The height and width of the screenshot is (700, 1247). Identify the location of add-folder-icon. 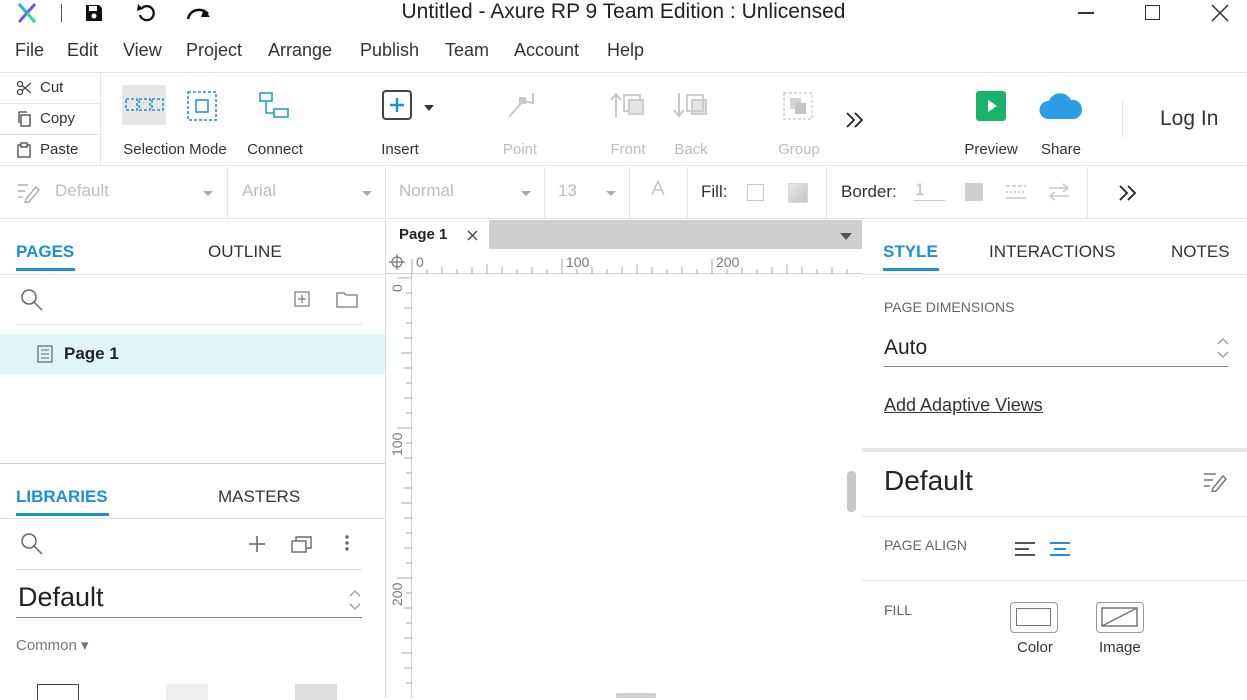
(347, 299).